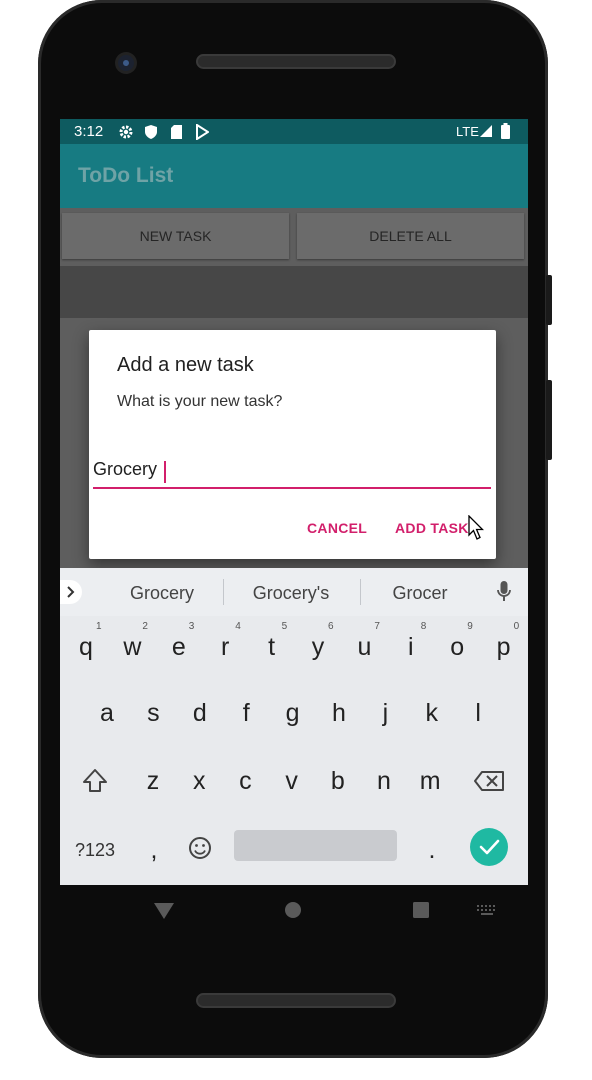 This screenshot has height=1080, width=592. What do you see at coordinates (432, 528) in the screenshot?
I see `add-task-button: ADD TASK` at bounding box center [432, 528].